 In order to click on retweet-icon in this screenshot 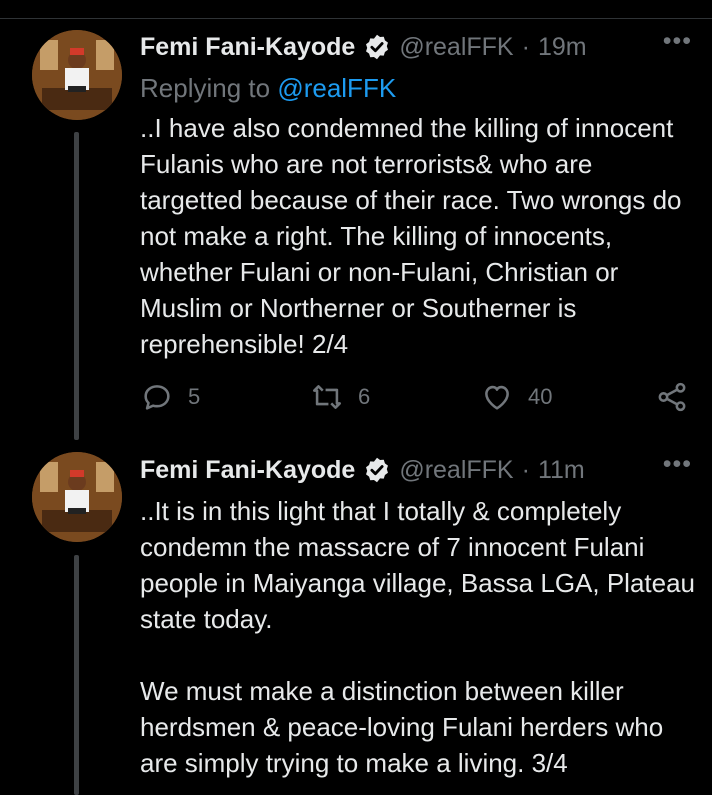, I will do `click(327, 397)`.